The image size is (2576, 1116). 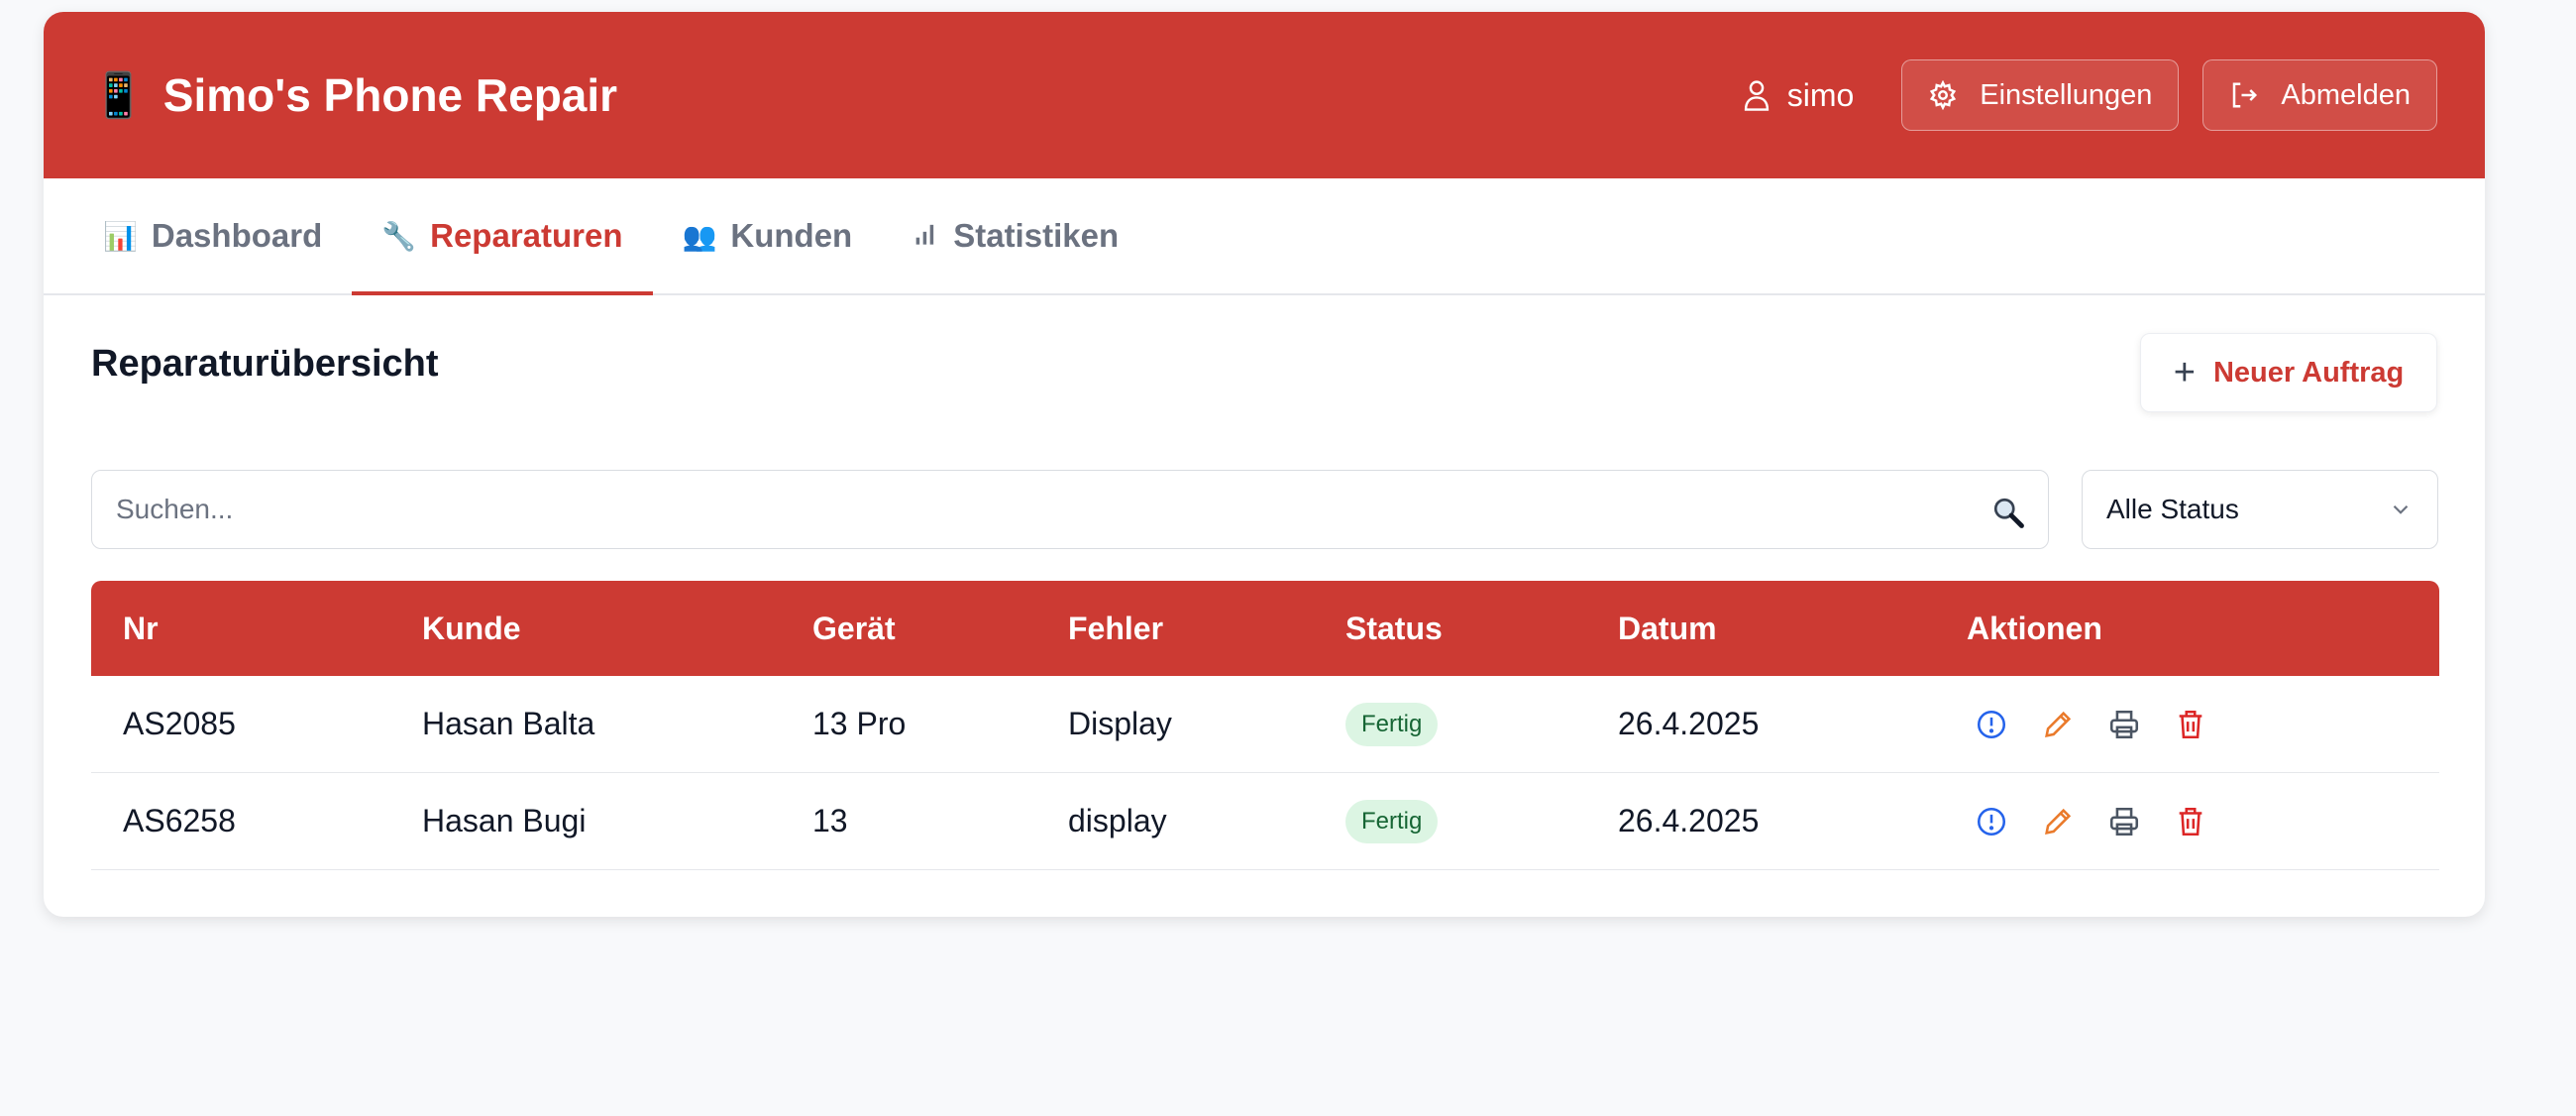 I want to click on cell-kunde: Hasan Balta, so click(x=509, y=723).